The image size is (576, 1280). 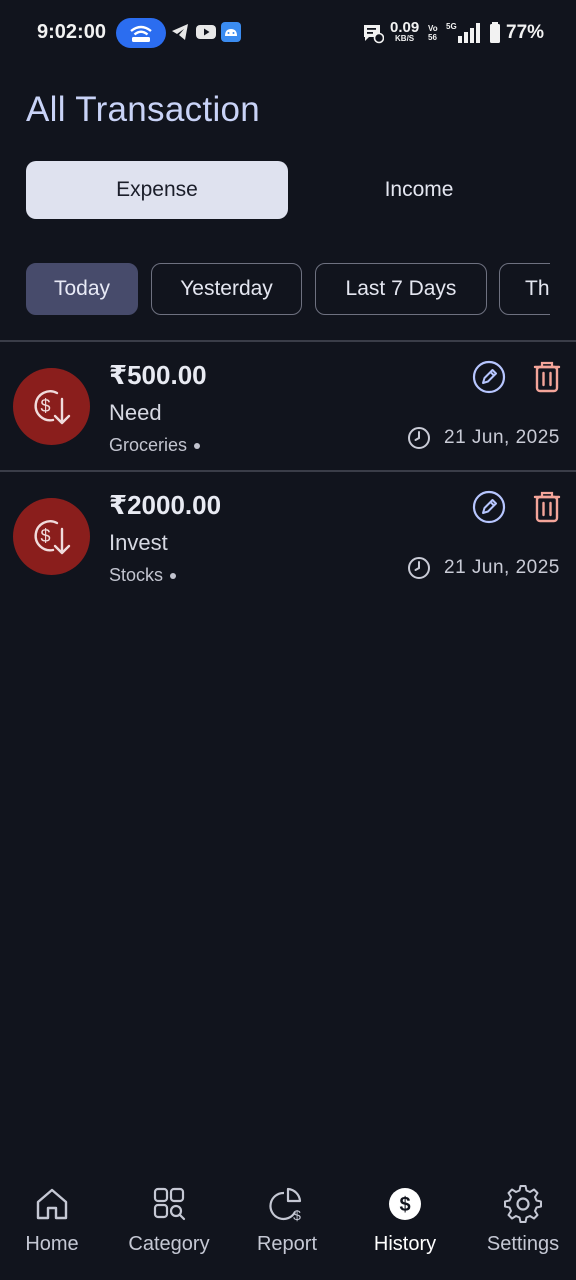 I want to click on dollar-circle-icon: $, so click(x=405, y=1204).